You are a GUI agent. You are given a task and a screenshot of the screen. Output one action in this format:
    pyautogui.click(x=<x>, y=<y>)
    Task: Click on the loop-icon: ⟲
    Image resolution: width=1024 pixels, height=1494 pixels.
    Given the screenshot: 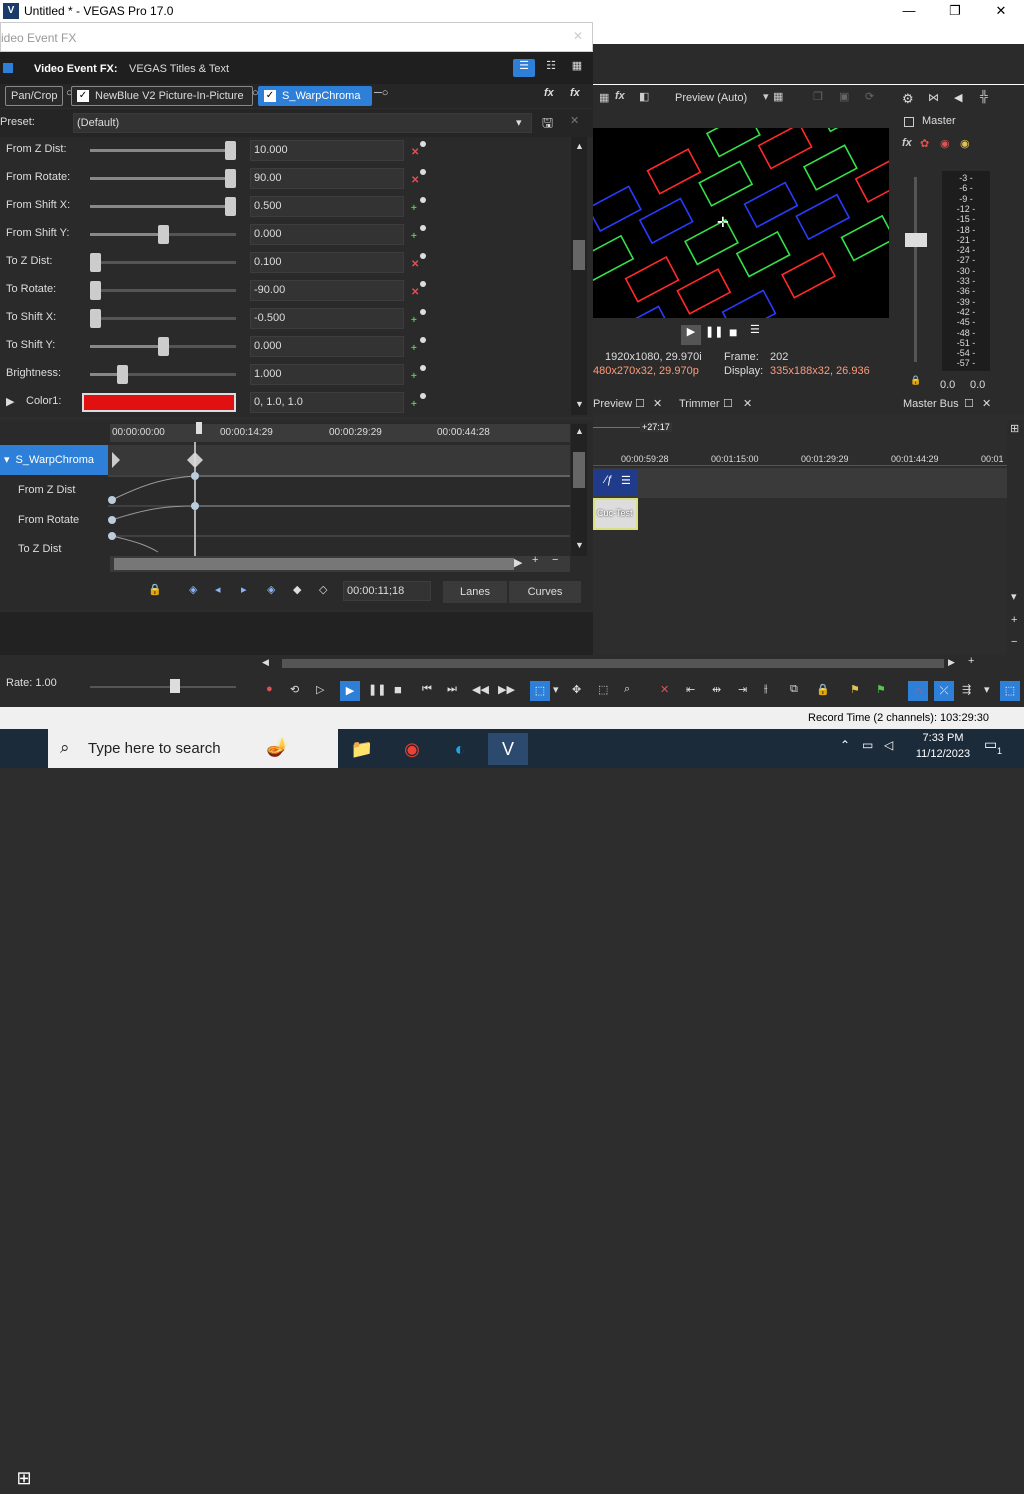 What is the action you would take?
    pyautogui.click(x=294, y=689)
    